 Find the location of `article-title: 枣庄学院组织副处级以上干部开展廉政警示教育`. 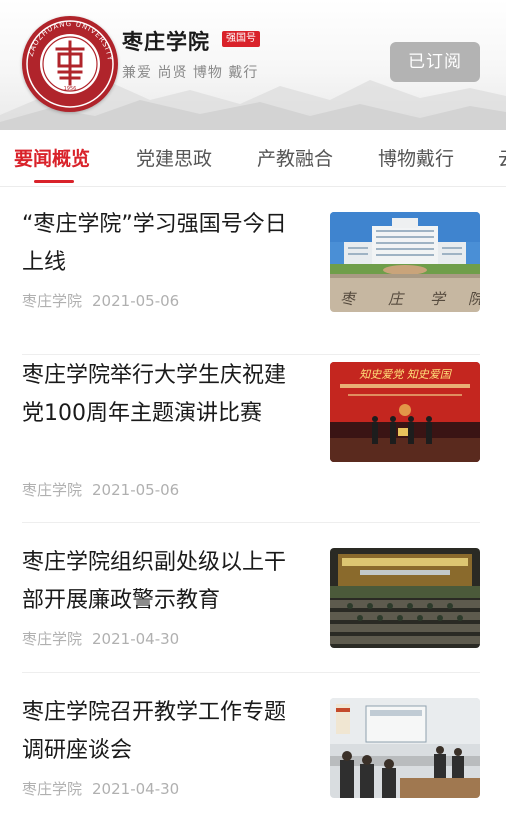

article-title: 枣庄学院组织副处级以上干部开展廉政警示教育 is located at coordinates (154, 581).